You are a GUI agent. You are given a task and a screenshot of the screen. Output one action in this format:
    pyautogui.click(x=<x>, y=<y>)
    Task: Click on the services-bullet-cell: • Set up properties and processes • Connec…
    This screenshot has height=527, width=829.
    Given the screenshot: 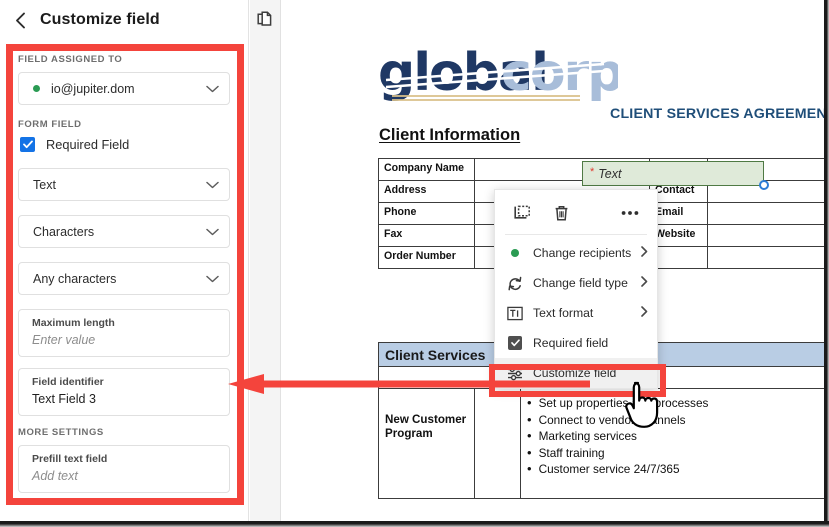 What is the action you would take?
    pyautogui.click(x=672, y=443)
    